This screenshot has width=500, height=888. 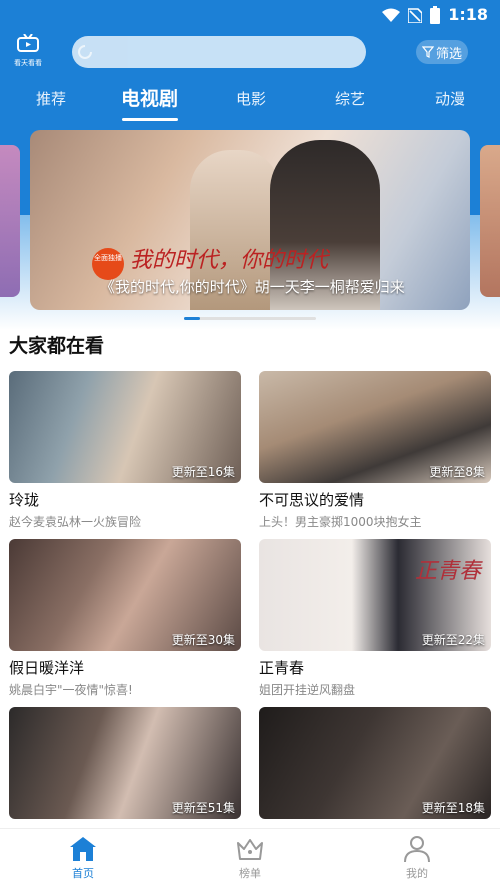 I want to click on tab-anime: 动漫, so click(x=450, y=98).